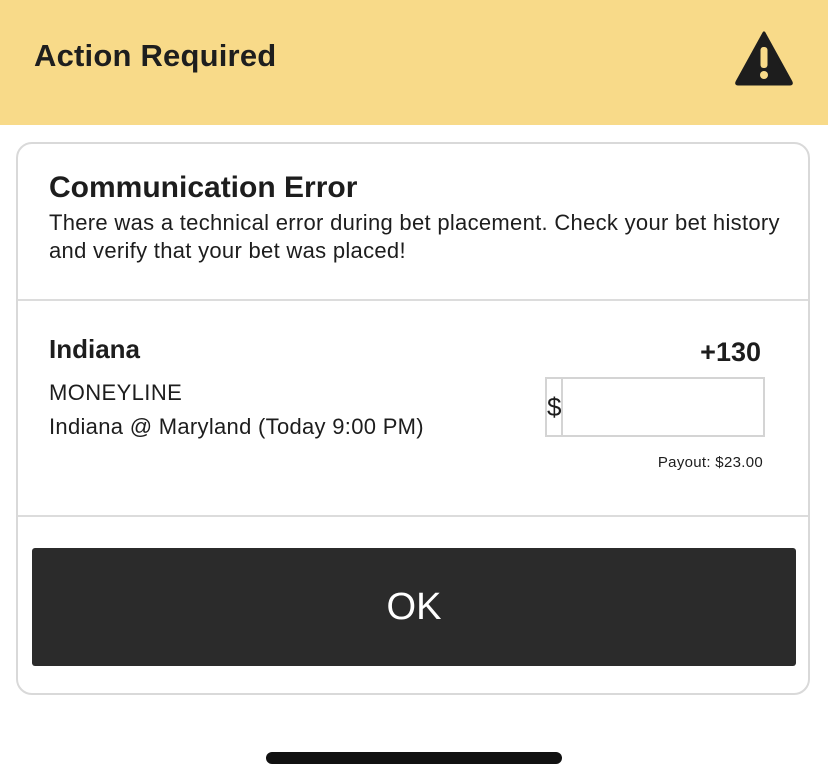  Describe the element at coordinates (710, 462) in the screenshot. I see `payout-amount: Payout: $23.00` at that location.